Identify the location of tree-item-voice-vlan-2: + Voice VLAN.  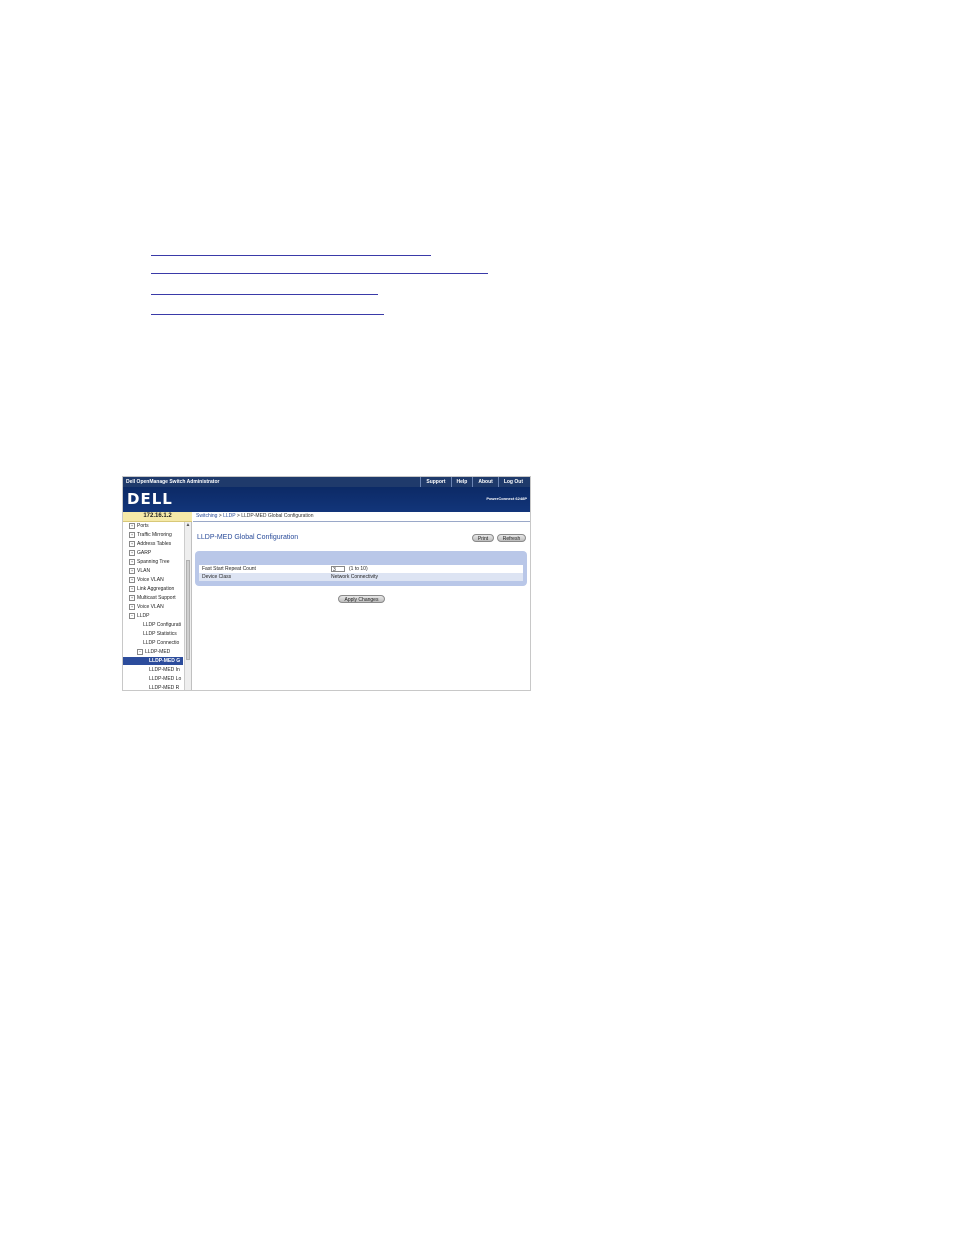
(159, 607).